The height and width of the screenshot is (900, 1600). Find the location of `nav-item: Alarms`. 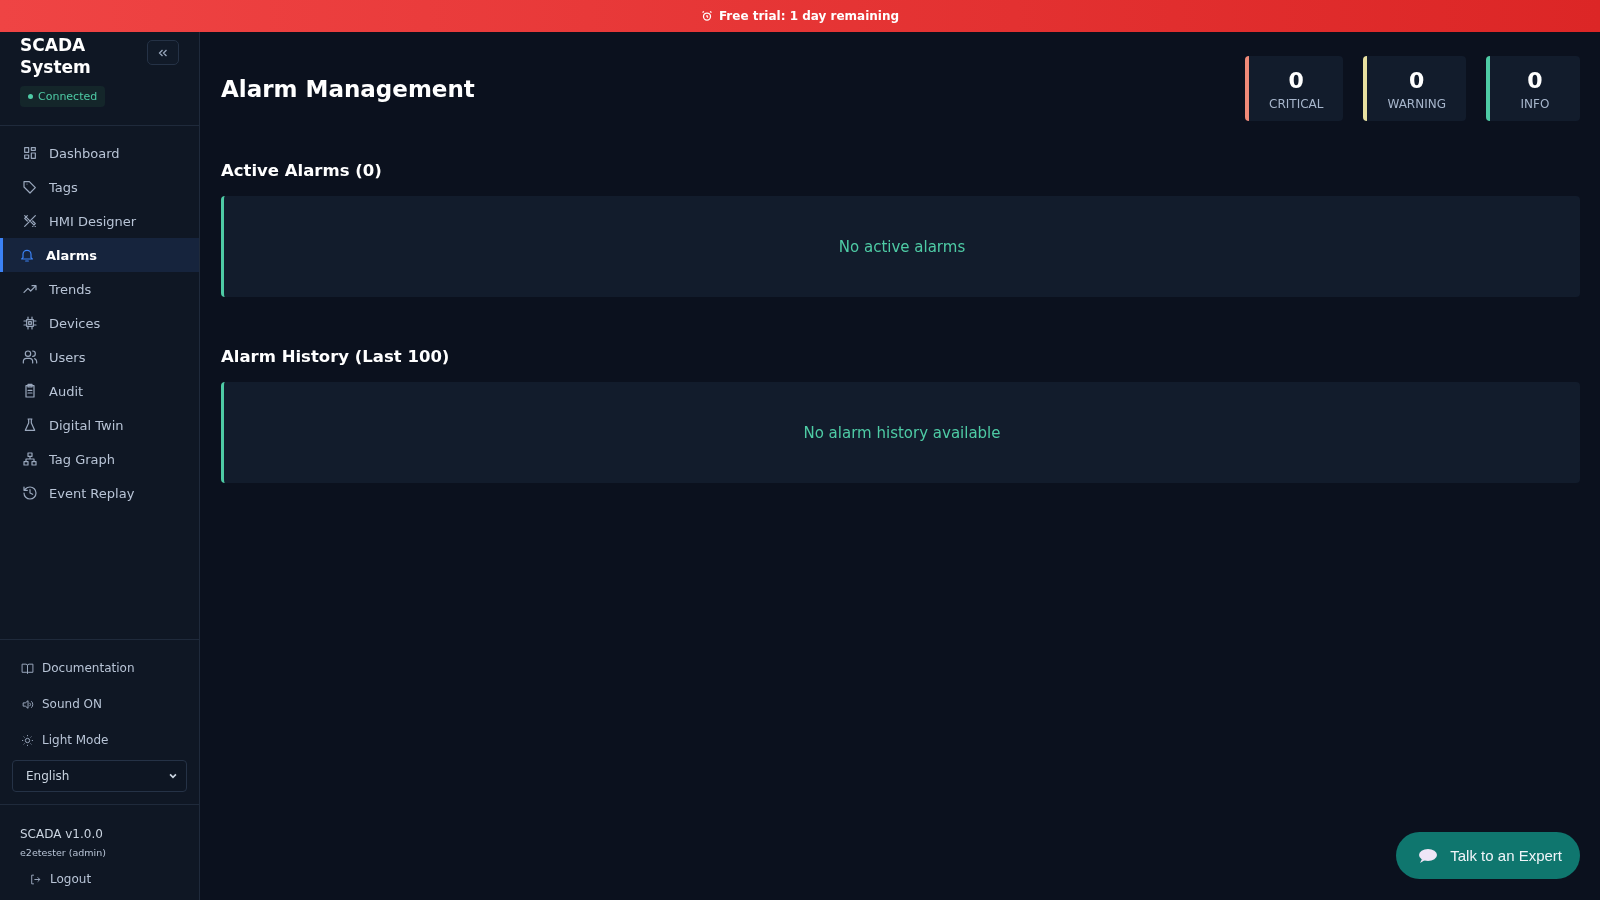

nav-item: Alarms is located at coordinates (99, 255).